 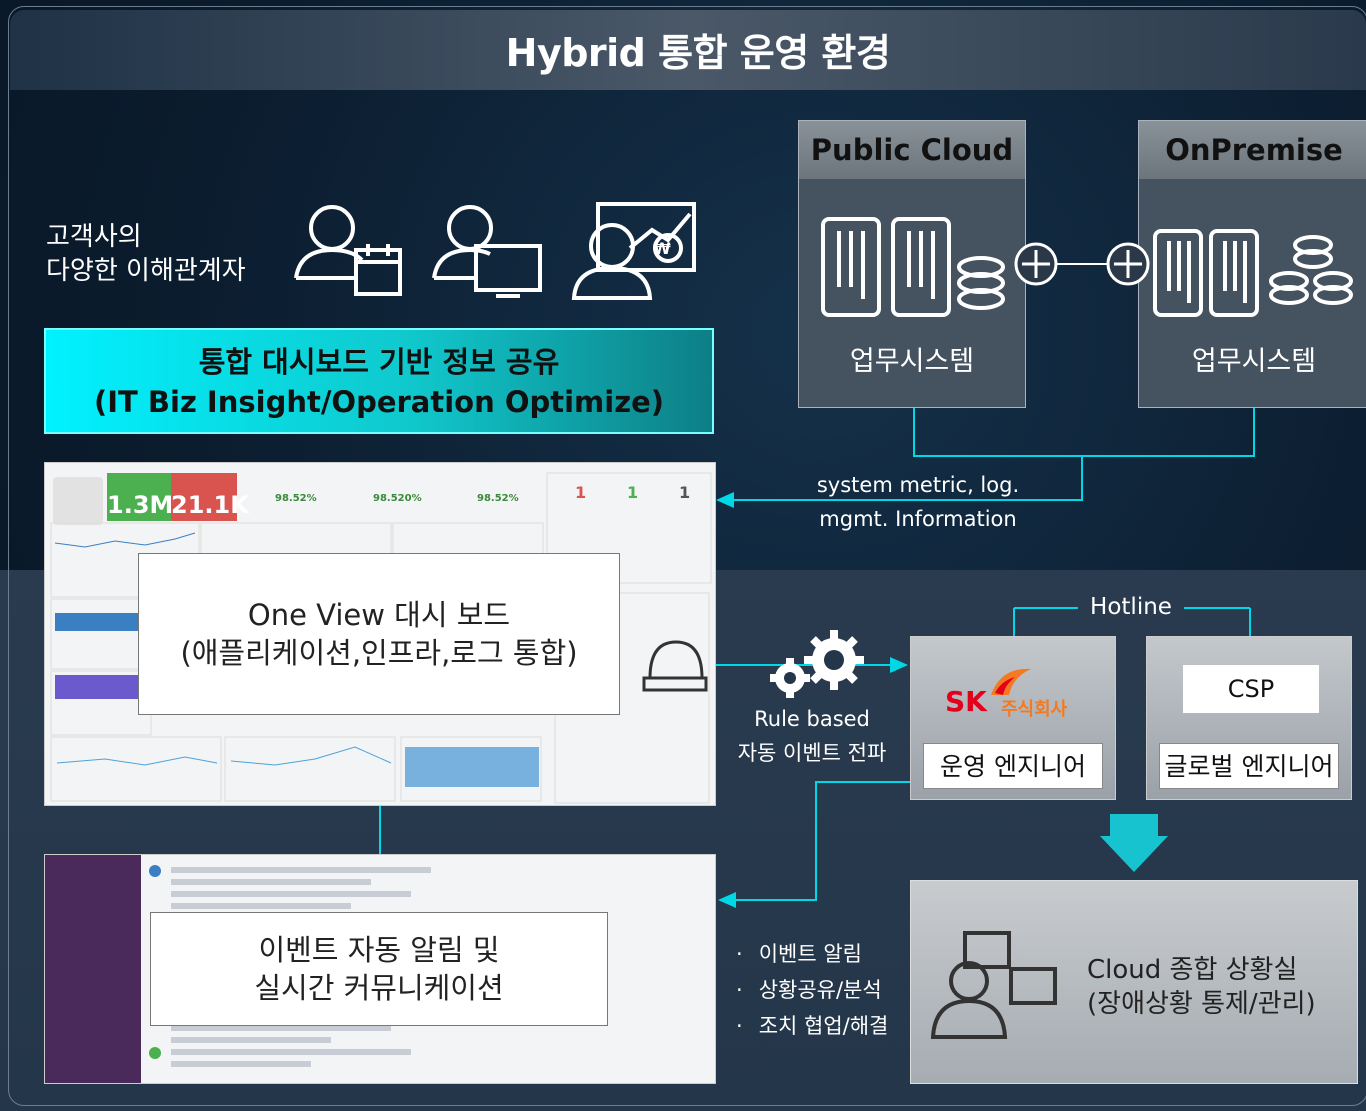 I want to click on banner-line2: (IT Biz Insight/Operation Optimize), so click(x=379, y=402).